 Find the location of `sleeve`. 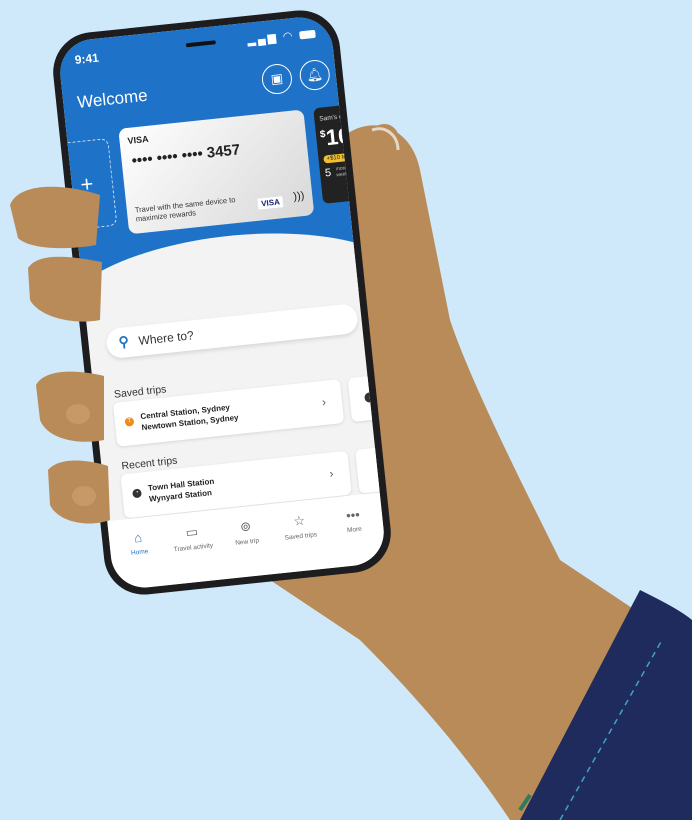

sleeve is located at coordinates (606, 705).